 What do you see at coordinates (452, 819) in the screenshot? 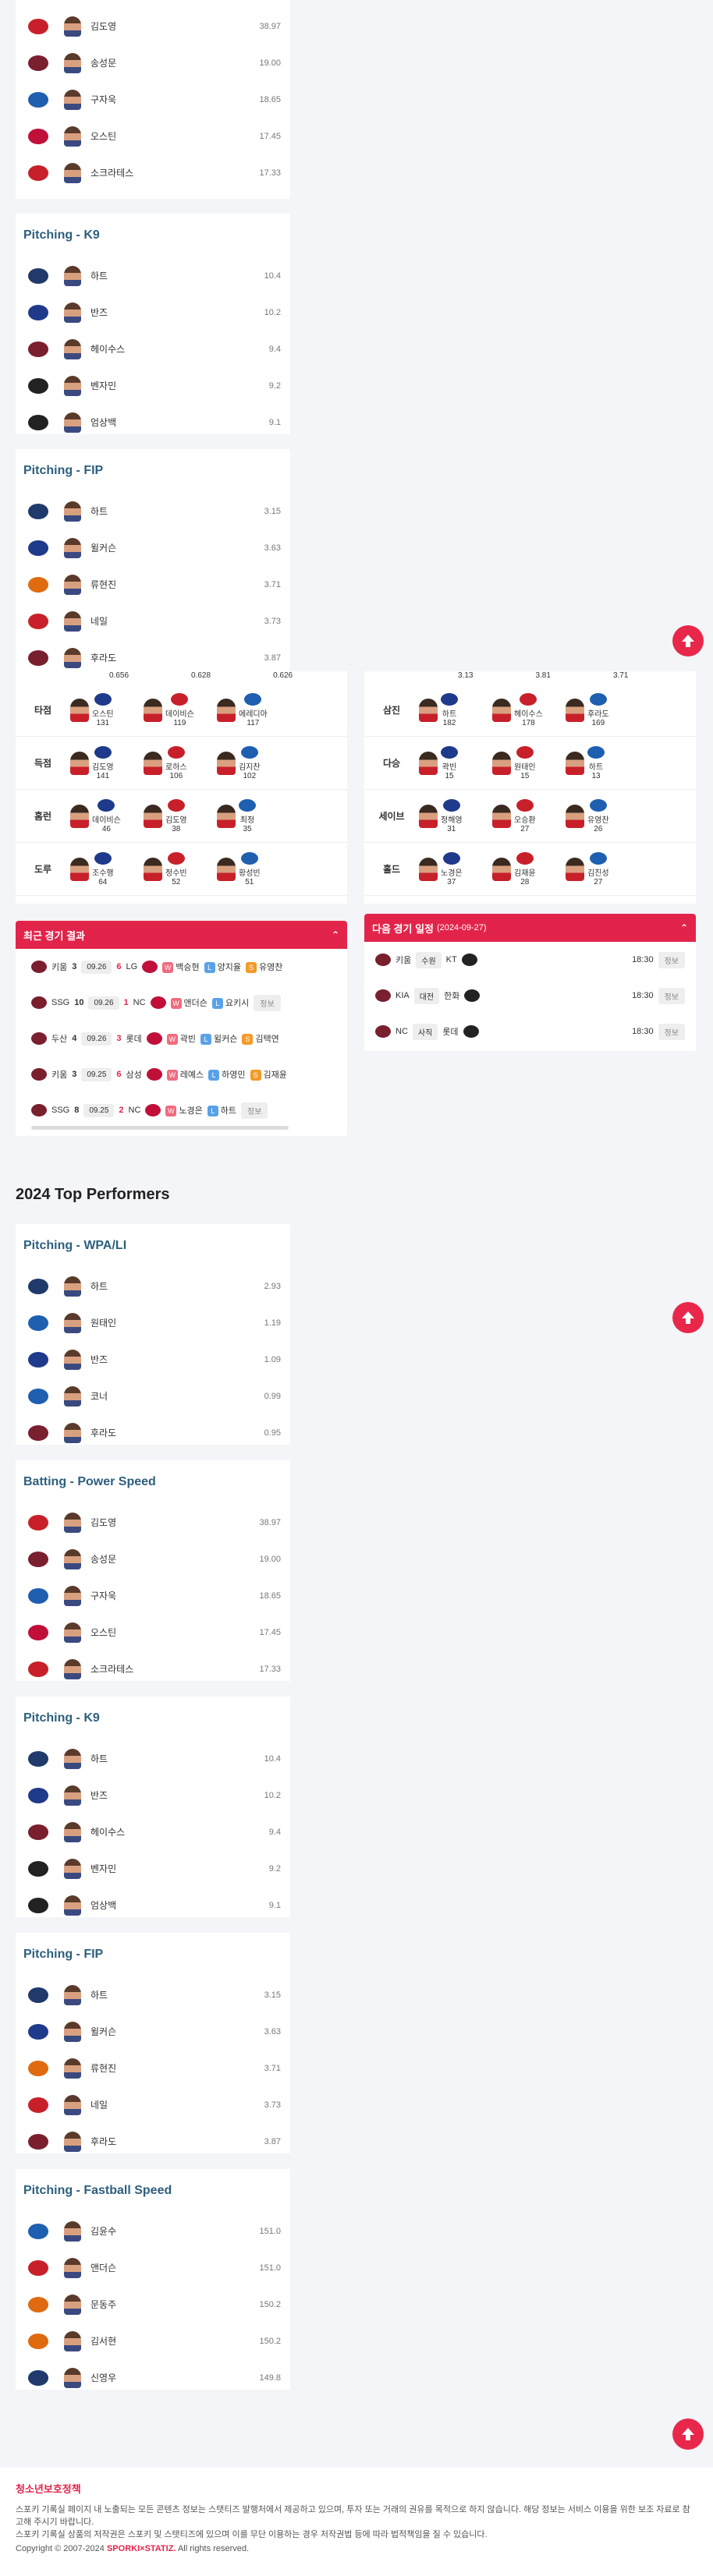
I see `player-name: 정해영` at bounding box center [452, 819].